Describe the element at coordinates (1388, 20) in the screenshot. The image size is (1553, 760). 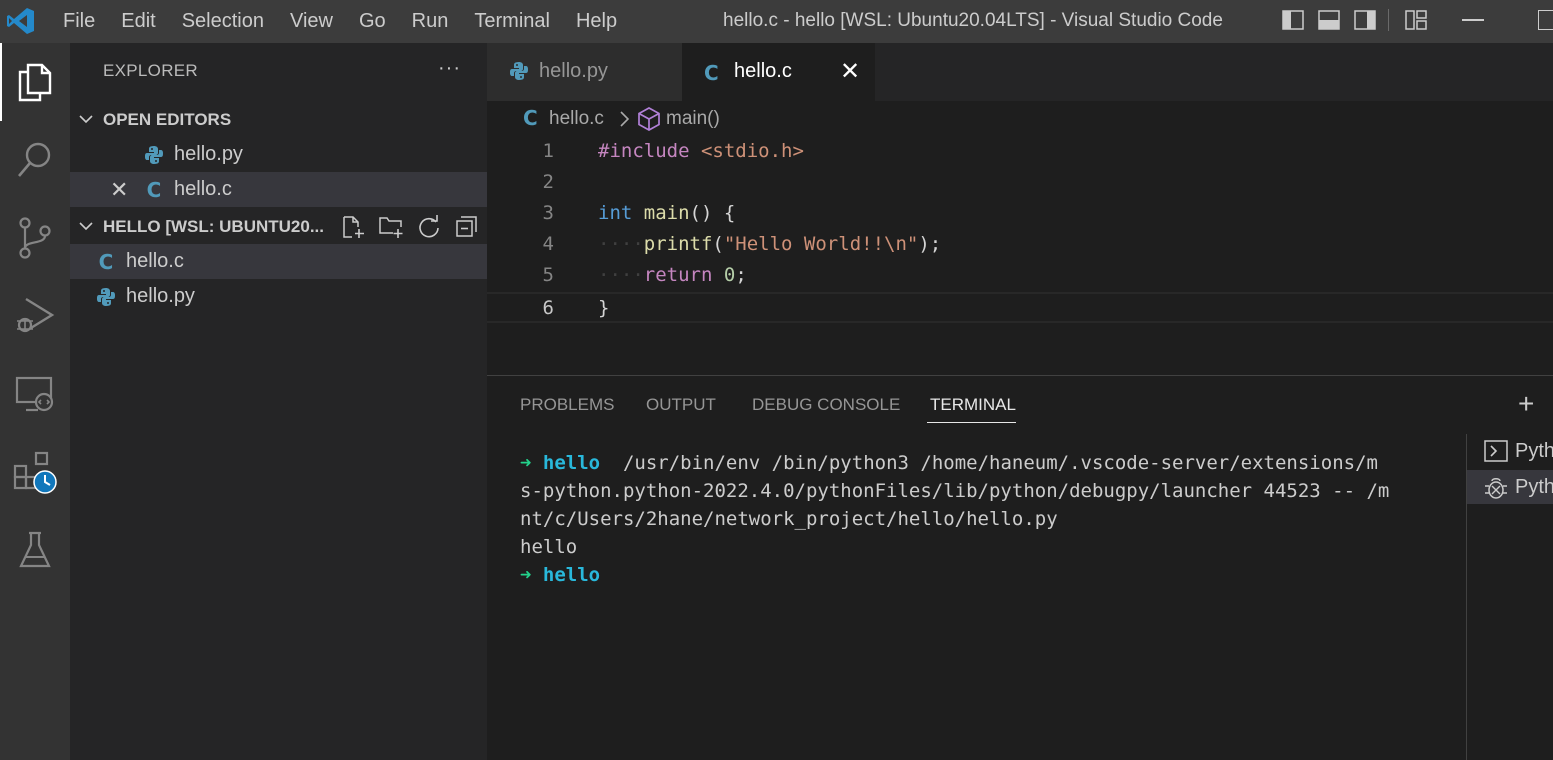
I see `divider` at that location.